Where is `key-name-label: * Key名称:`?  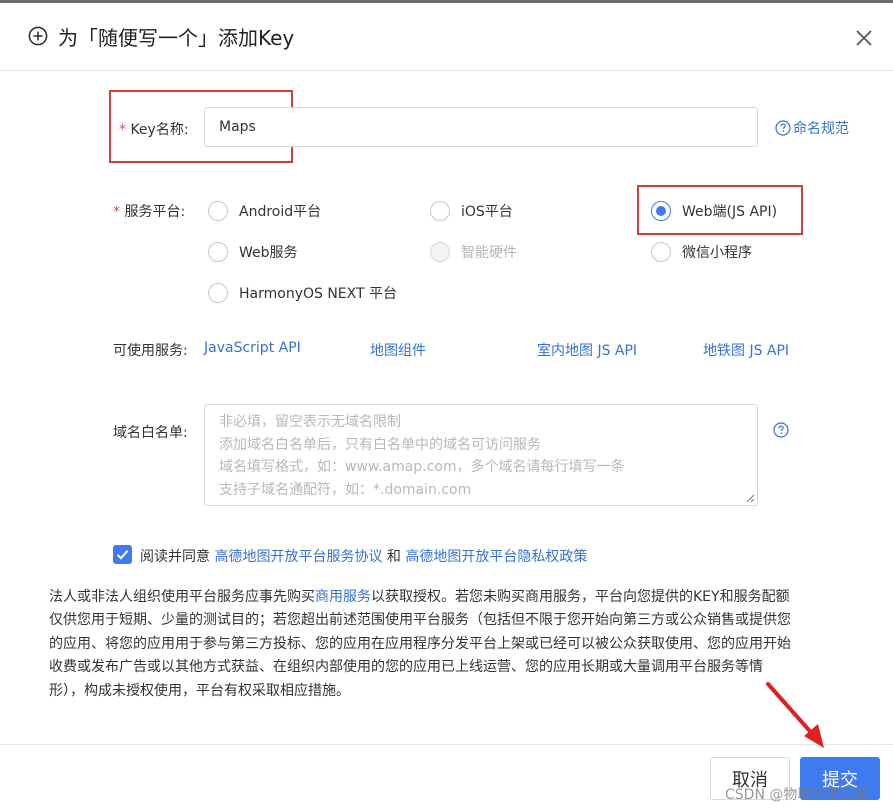 key-name-label: * Key名称: is located at coordinates (154, 129).